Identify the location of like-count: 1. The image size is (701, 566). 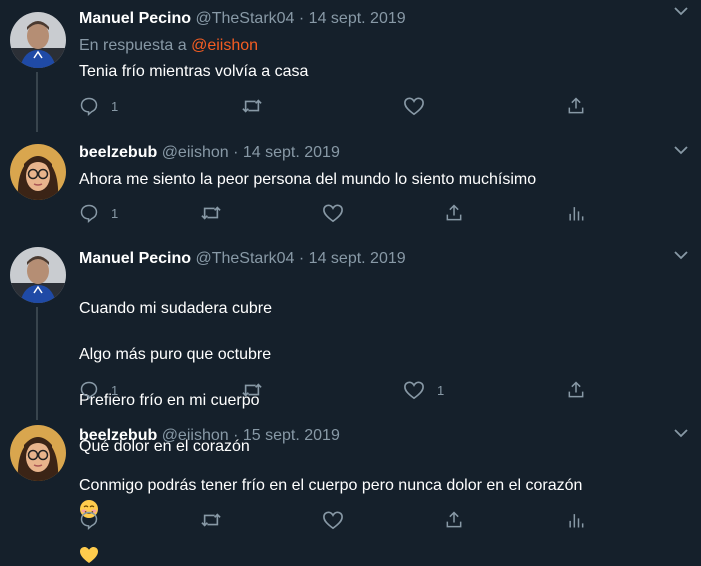
(441, 390).